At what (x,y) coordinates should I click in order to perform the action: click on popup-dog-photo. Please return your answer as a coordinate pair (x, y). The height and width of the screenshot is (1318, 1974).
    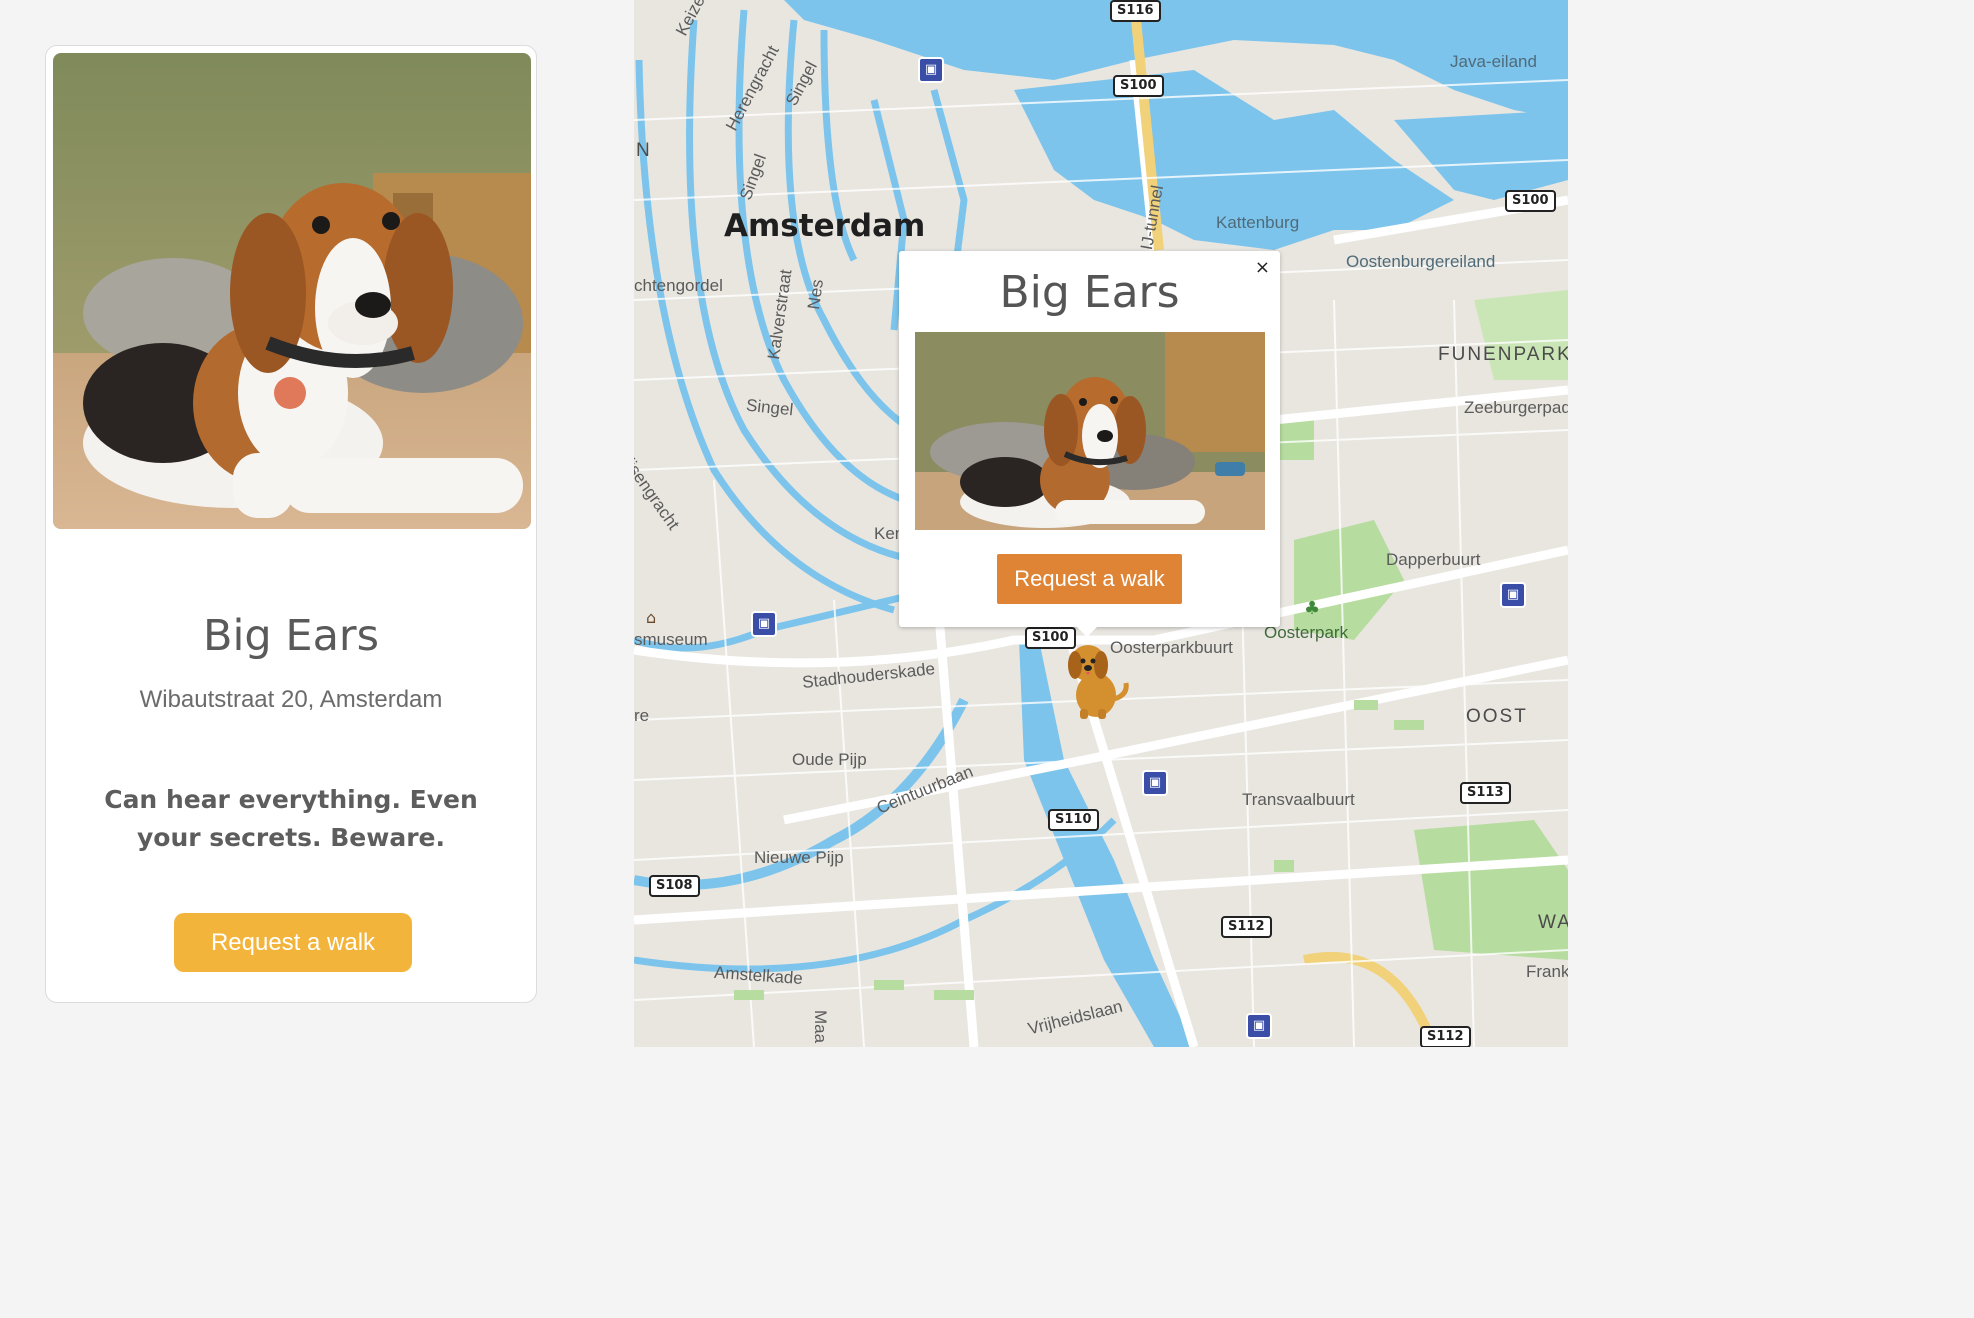
    Looking at the image, I should click on (1090, 431).